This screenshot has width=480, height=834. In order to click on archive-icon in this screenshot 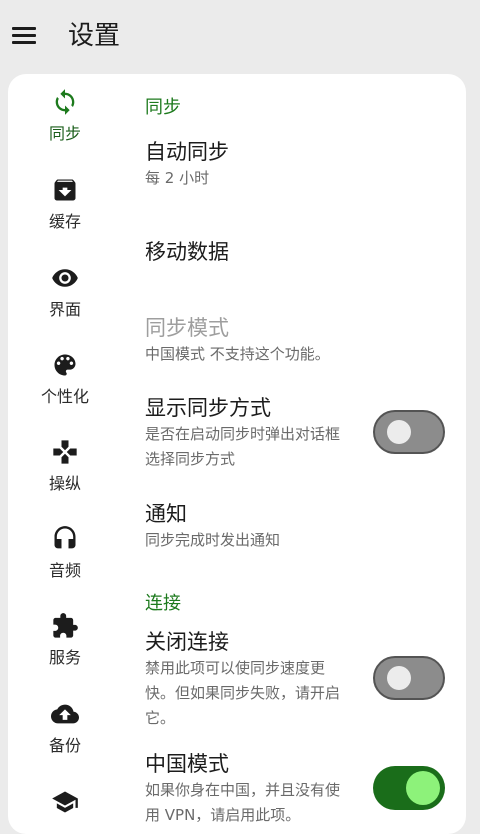, I will do `click(65, 190)`.